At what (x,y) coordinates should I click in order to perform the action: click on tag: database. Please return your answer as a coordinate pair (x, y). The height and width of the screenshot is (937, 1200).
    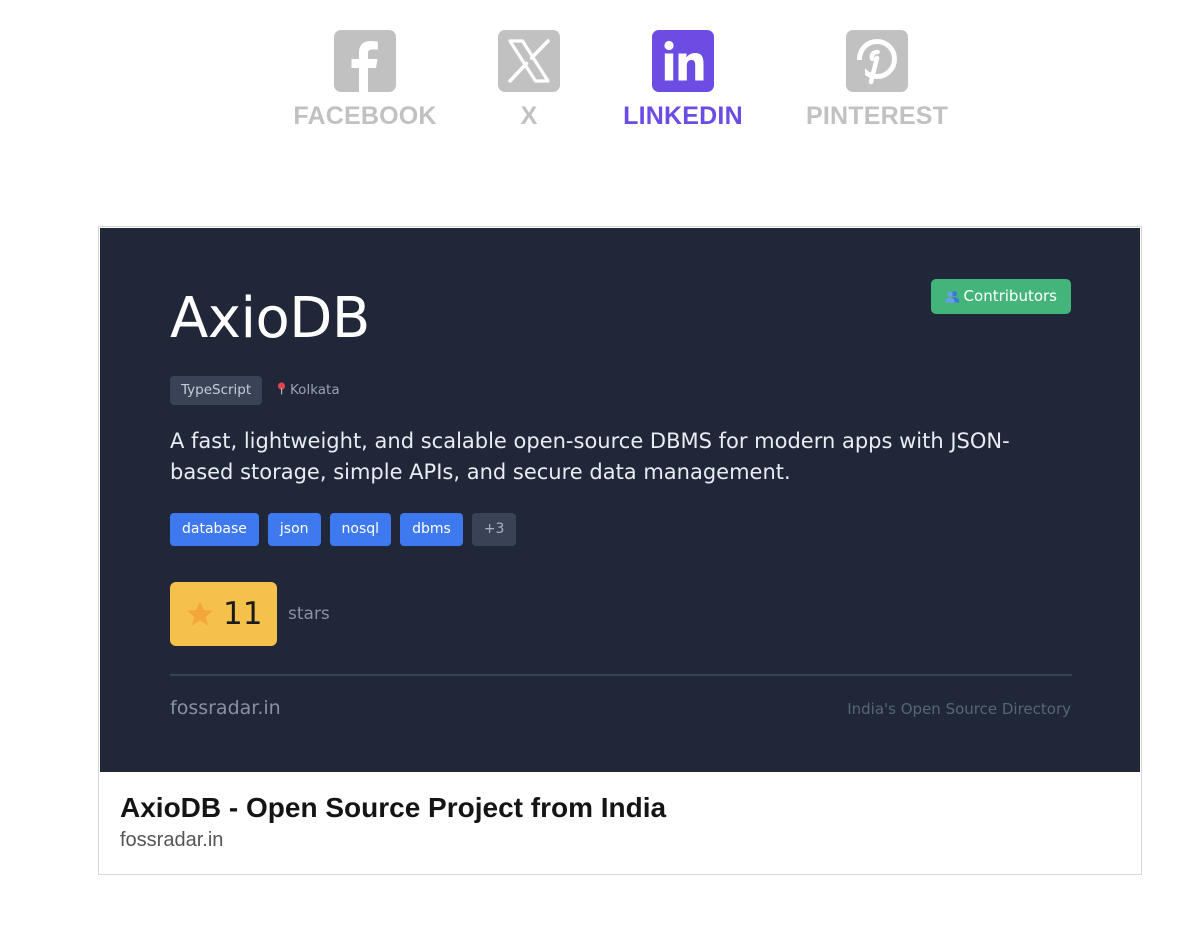
    Looking at the image, I should click on (214, 529).